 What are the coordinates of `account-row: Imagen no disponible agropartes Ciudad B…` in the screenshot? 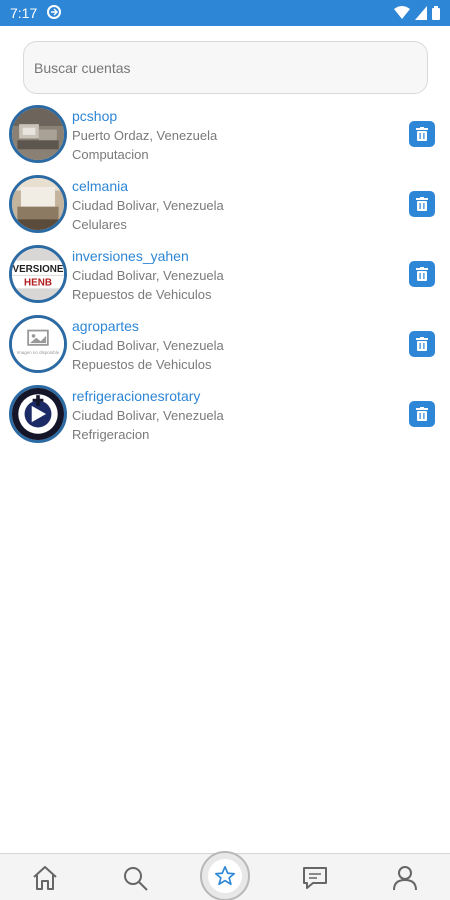 It's located at (225, 344).